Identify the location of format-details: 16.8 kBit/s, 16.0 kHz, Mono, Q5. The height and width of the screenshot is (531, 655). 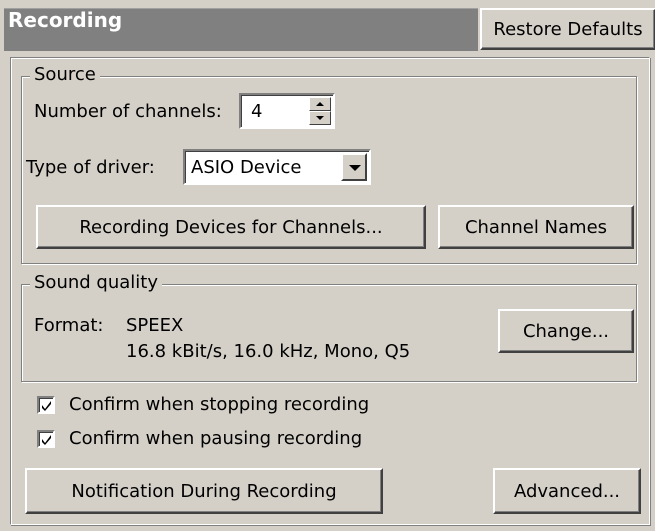
(268, 351).